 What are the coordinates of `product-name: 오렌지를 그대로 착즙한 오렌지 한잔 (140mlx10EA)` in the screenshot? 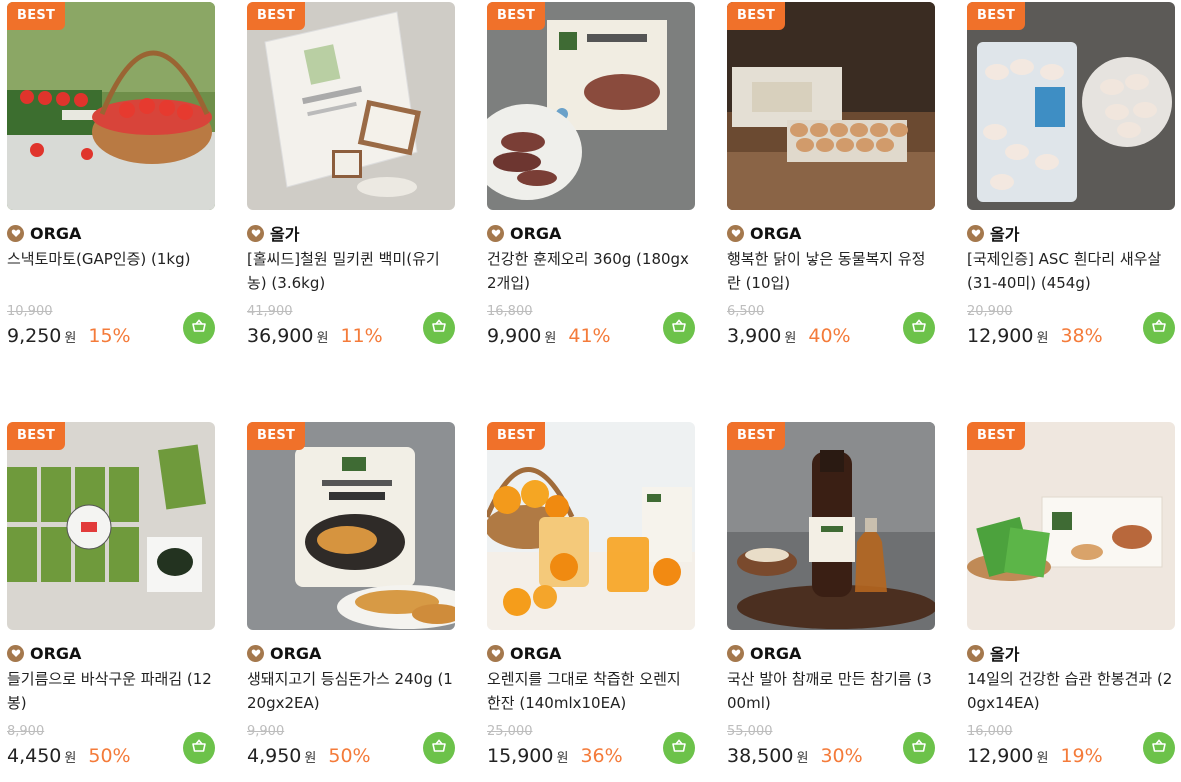 It's located at (591, 691).